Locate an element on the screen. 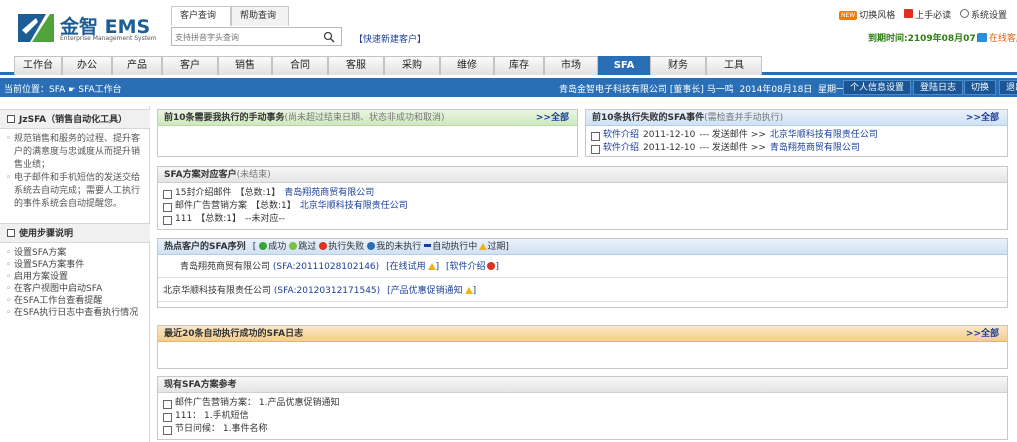 The width and height of the screenshot is (1017, 442). online-service-link: 在线客服 is located at coordinates (997, 37).